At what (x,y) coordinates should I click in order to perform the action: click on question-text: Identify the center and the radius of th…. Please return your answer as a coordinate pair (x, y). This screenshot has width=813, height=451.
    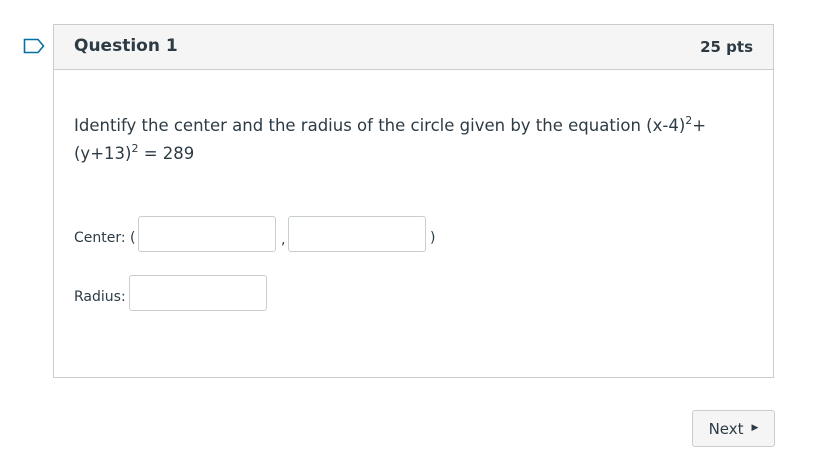
    Looking at the image, I should click on (414, 140).